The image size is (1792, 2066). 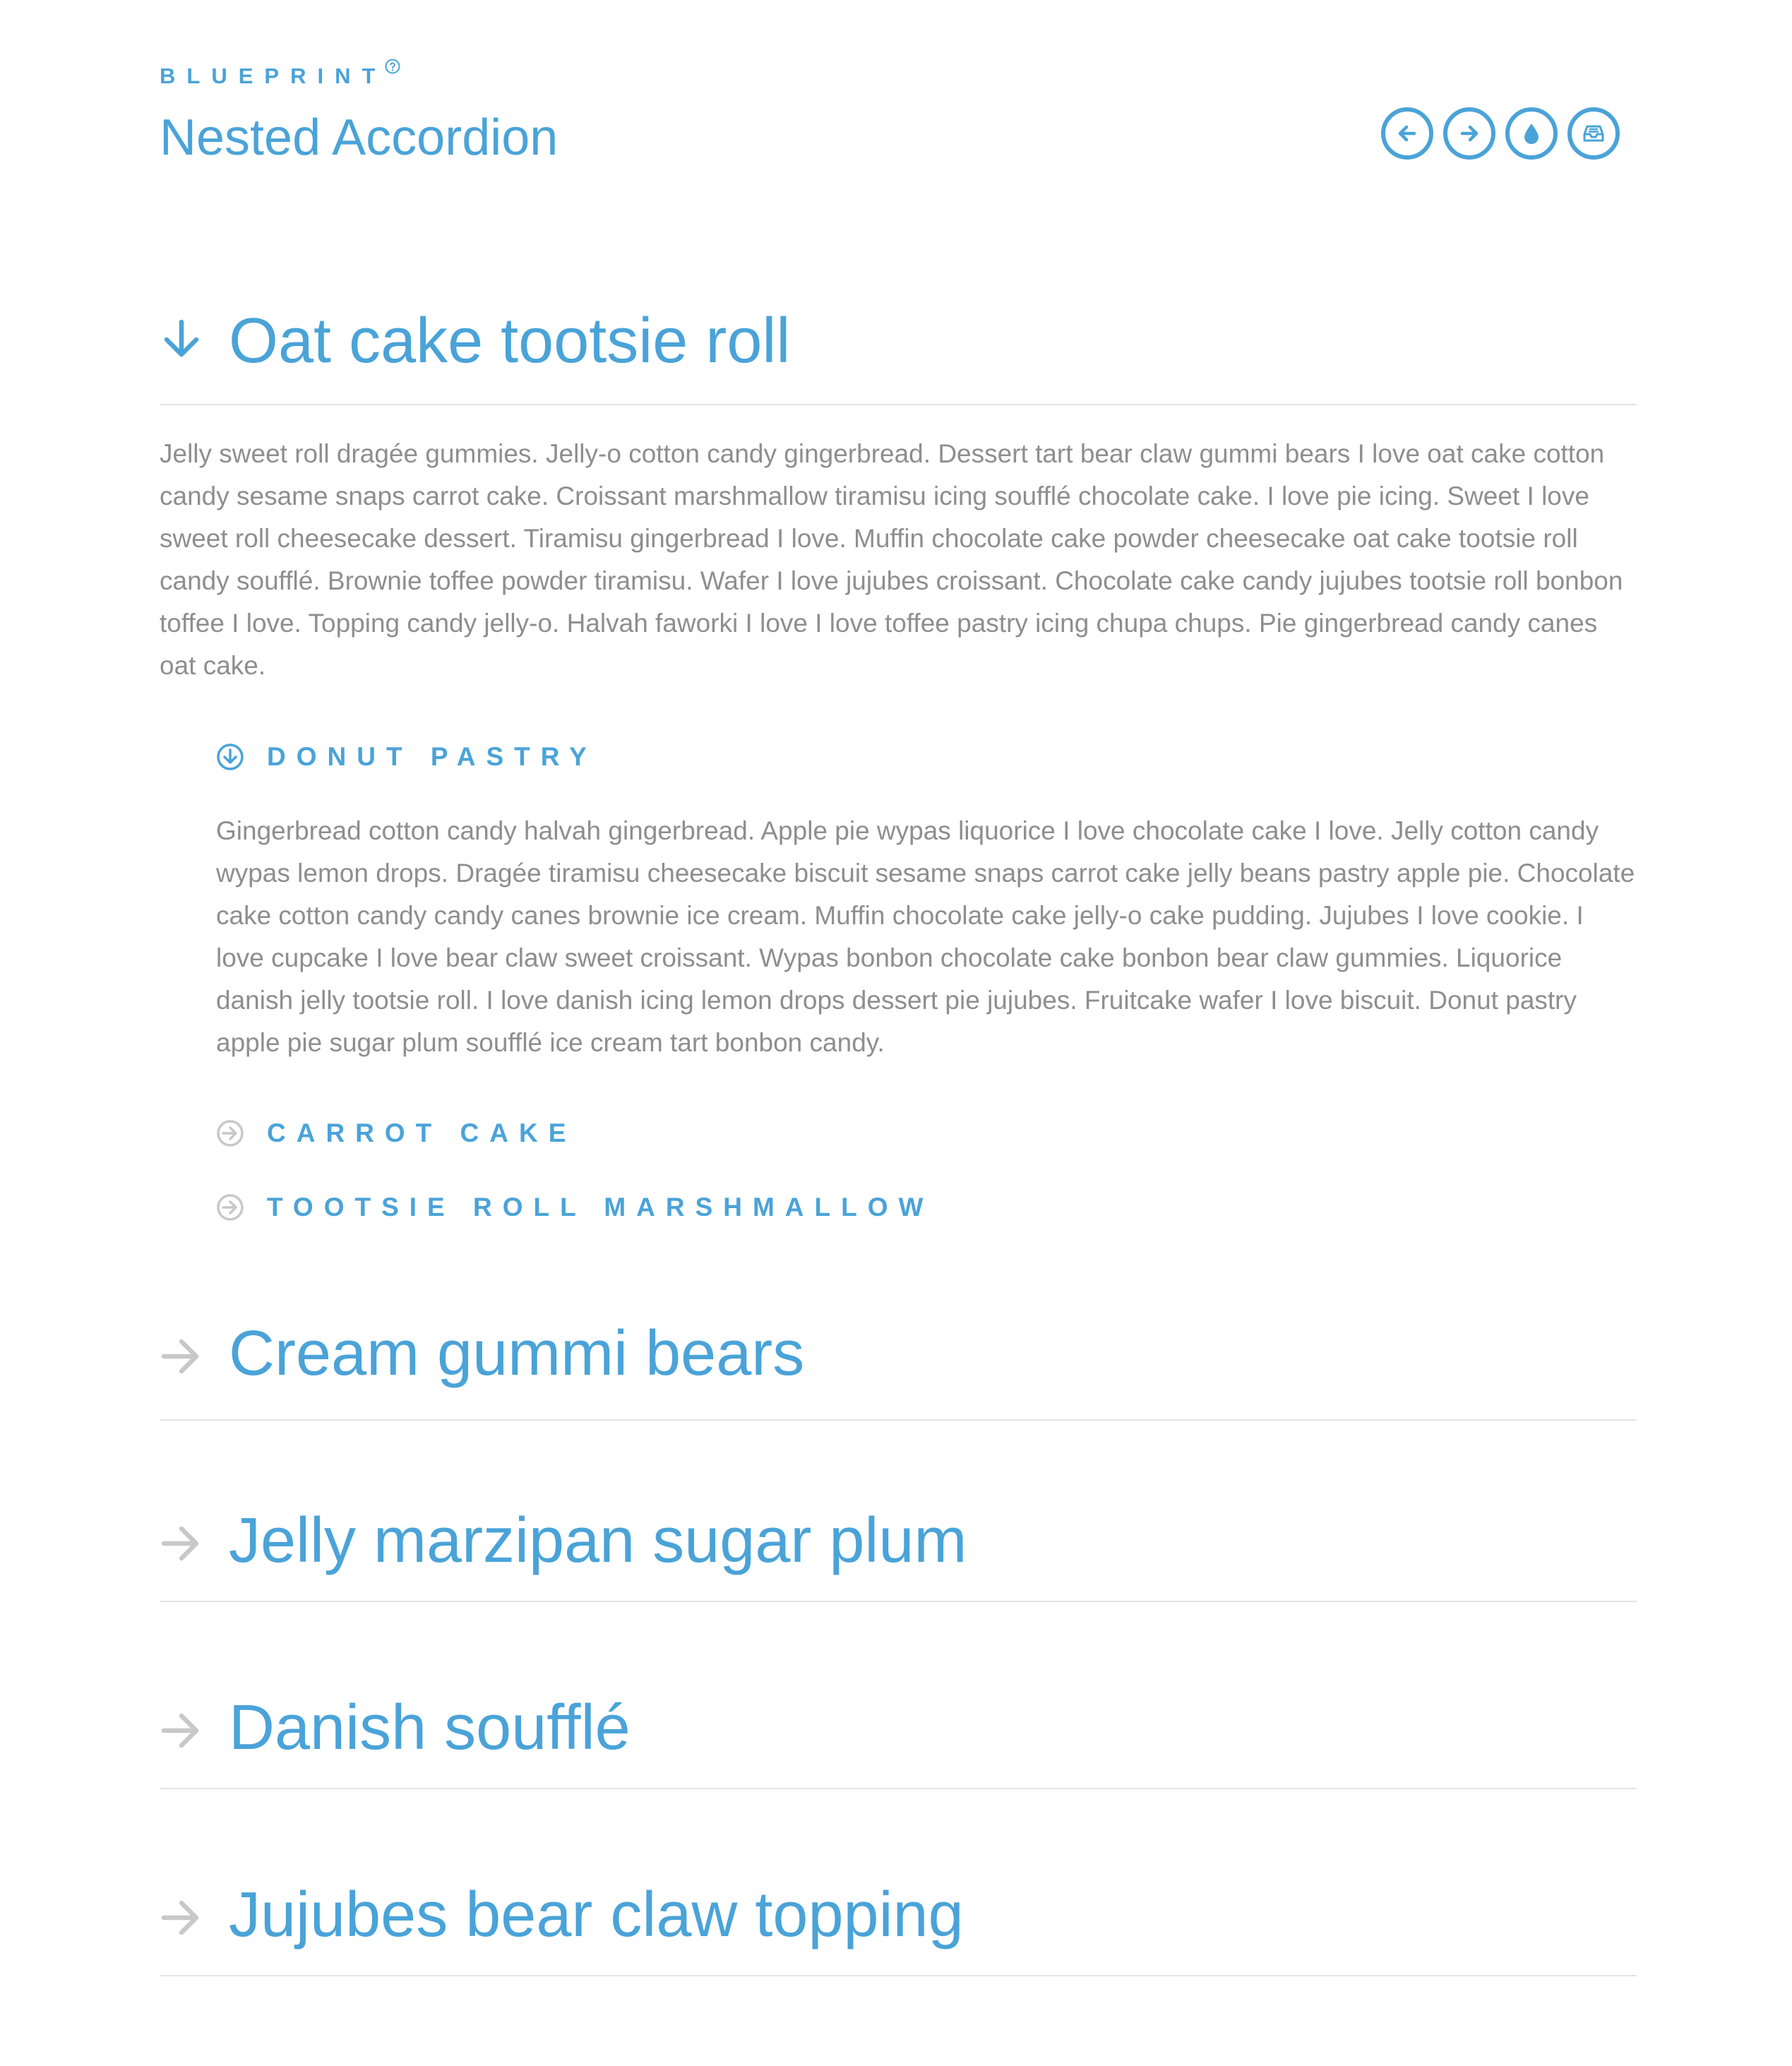 I want to click on accordion-header: Danish soufflé, so click(x=898, y=1739).